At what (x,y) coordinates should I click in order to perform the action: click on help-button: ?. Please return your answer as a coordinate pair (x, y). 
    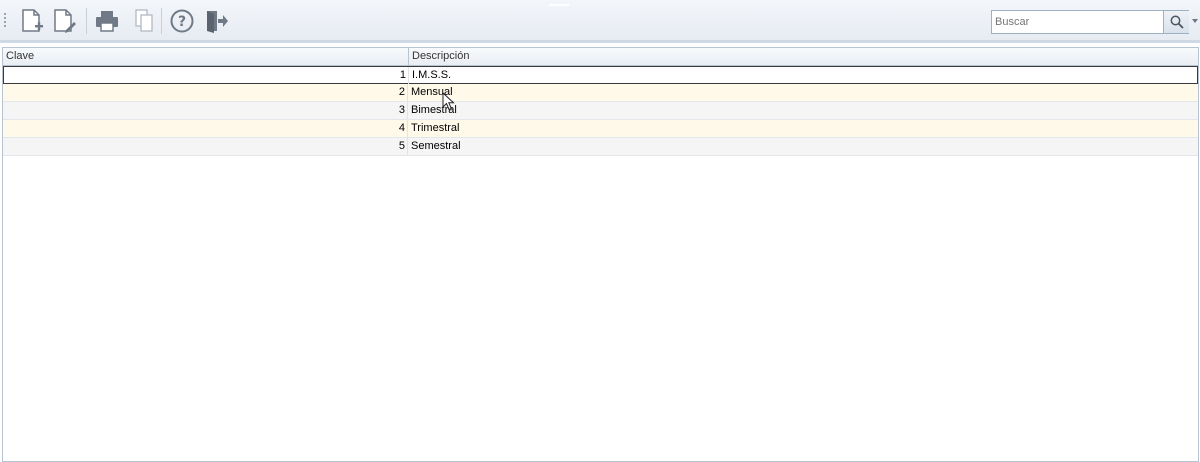
    Looking at the image, I should click on (182, 21).